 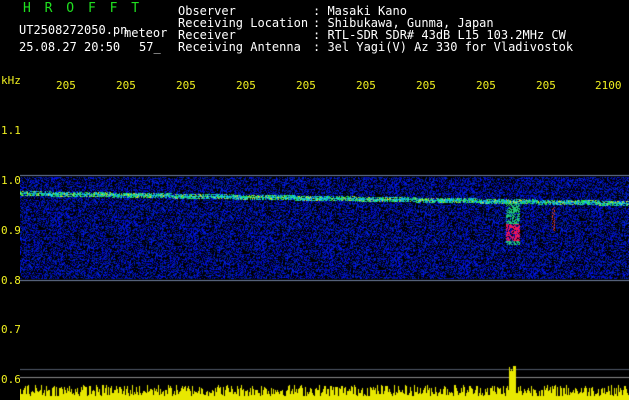 I want to click on y-tick: 1.1, so click(x=11, y=130).